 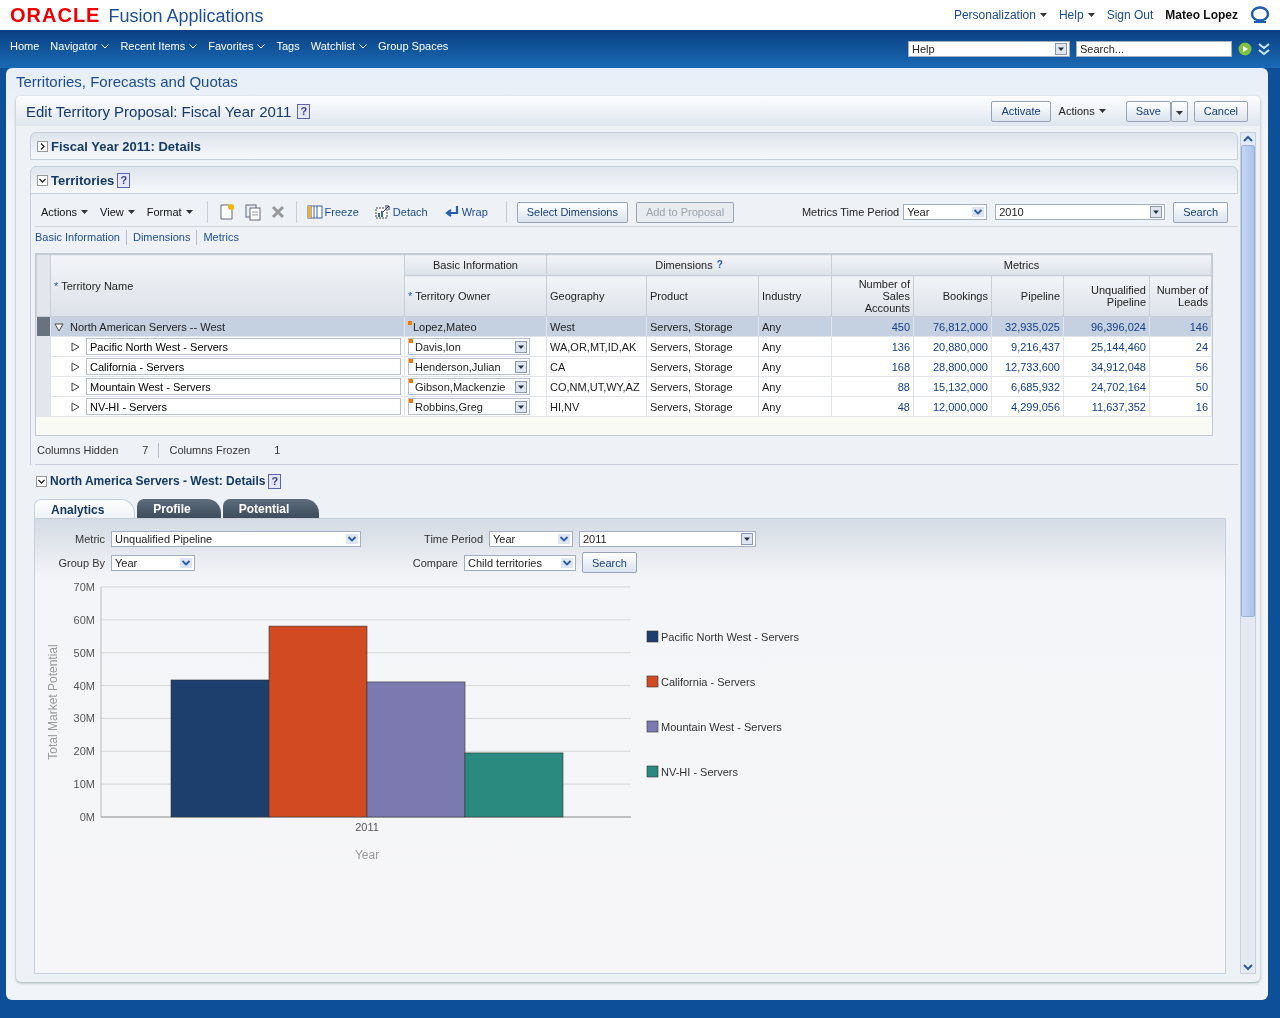 What do you see at coordinates (85, 508) in the screenshot?
I see `tab: Analytics` at bounding box center [85, 508].